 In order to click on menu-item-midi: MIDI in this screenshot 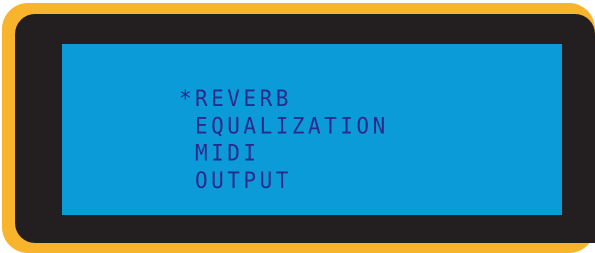, I will do `click(284, 153)`.